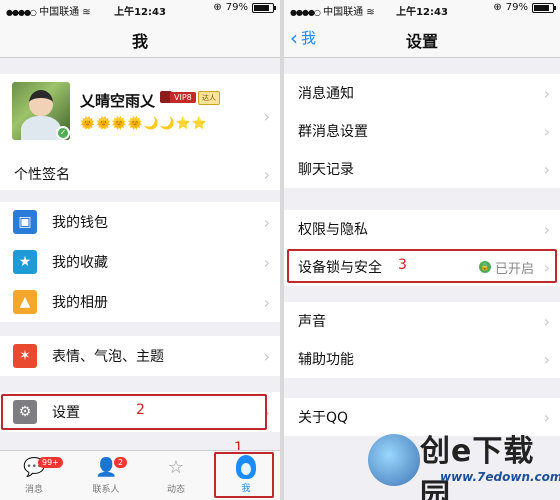 Image resolution: width=560 pixels, height=500 pixels. I want to click on messages-badge: 99+, so click(50, 462).